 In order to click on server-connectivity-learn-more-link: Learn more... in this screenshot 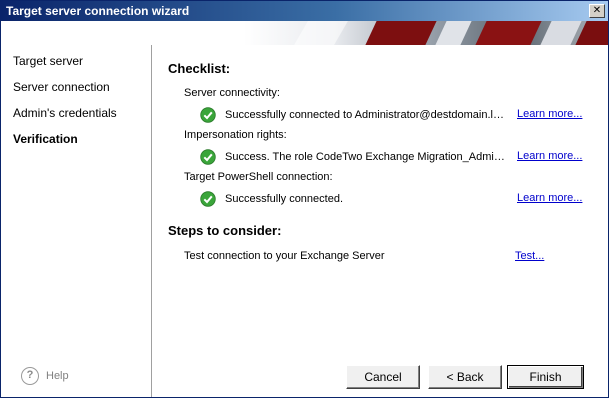, I will do `click(549, 114)`.